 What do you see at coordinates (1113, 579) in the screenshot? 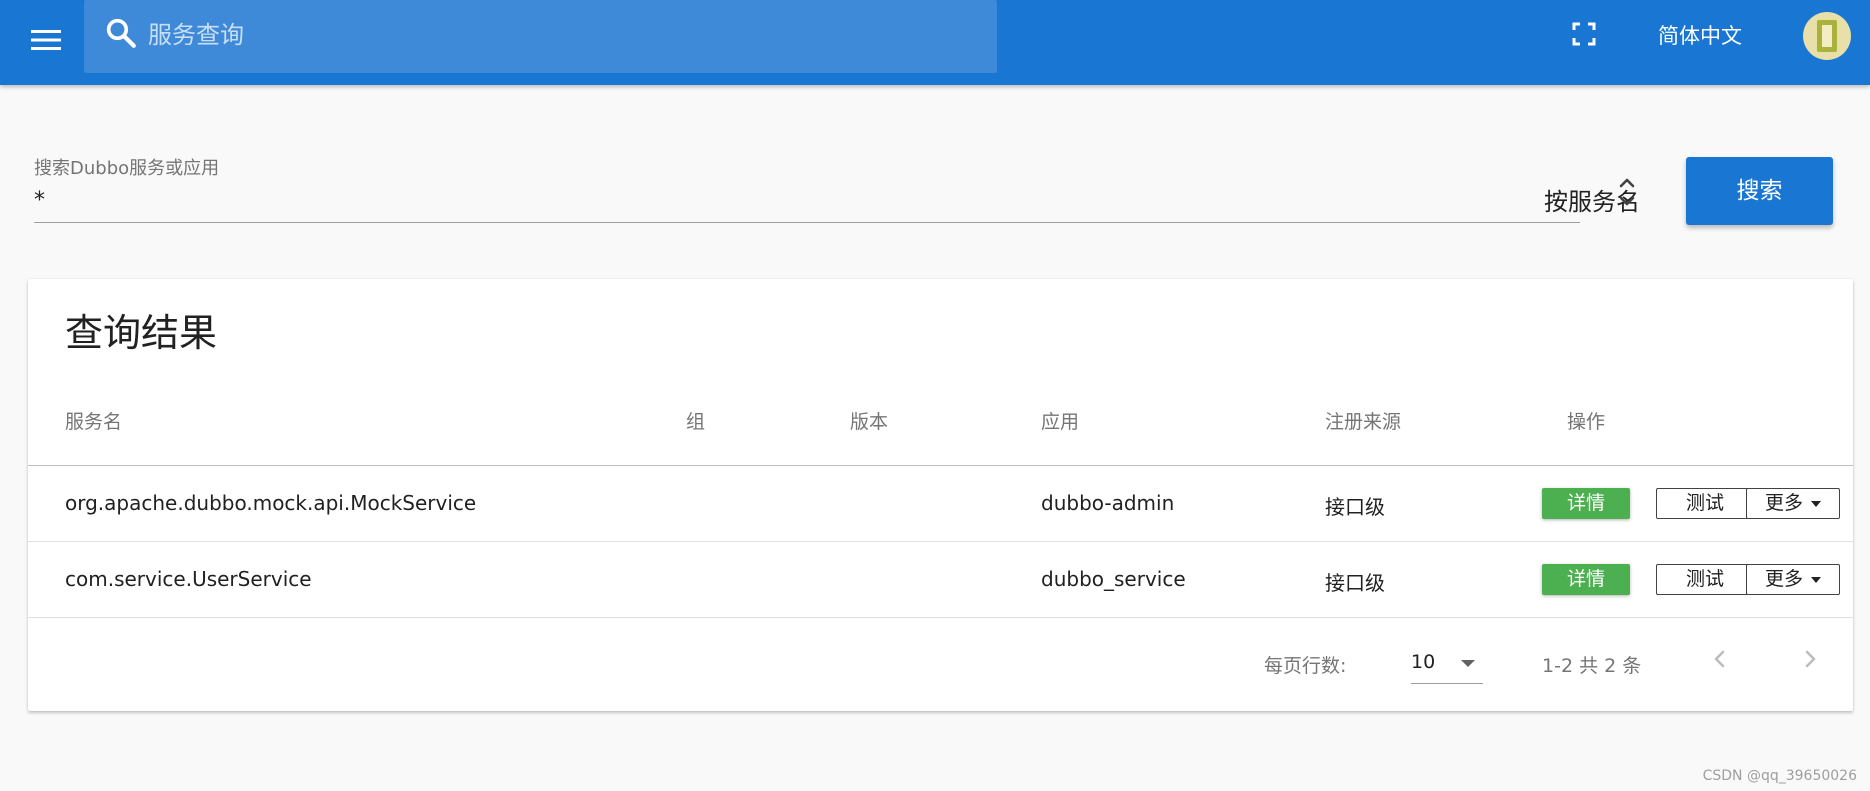
I see `application-cell: dubbo_service` at bounding box center [1113, 579].